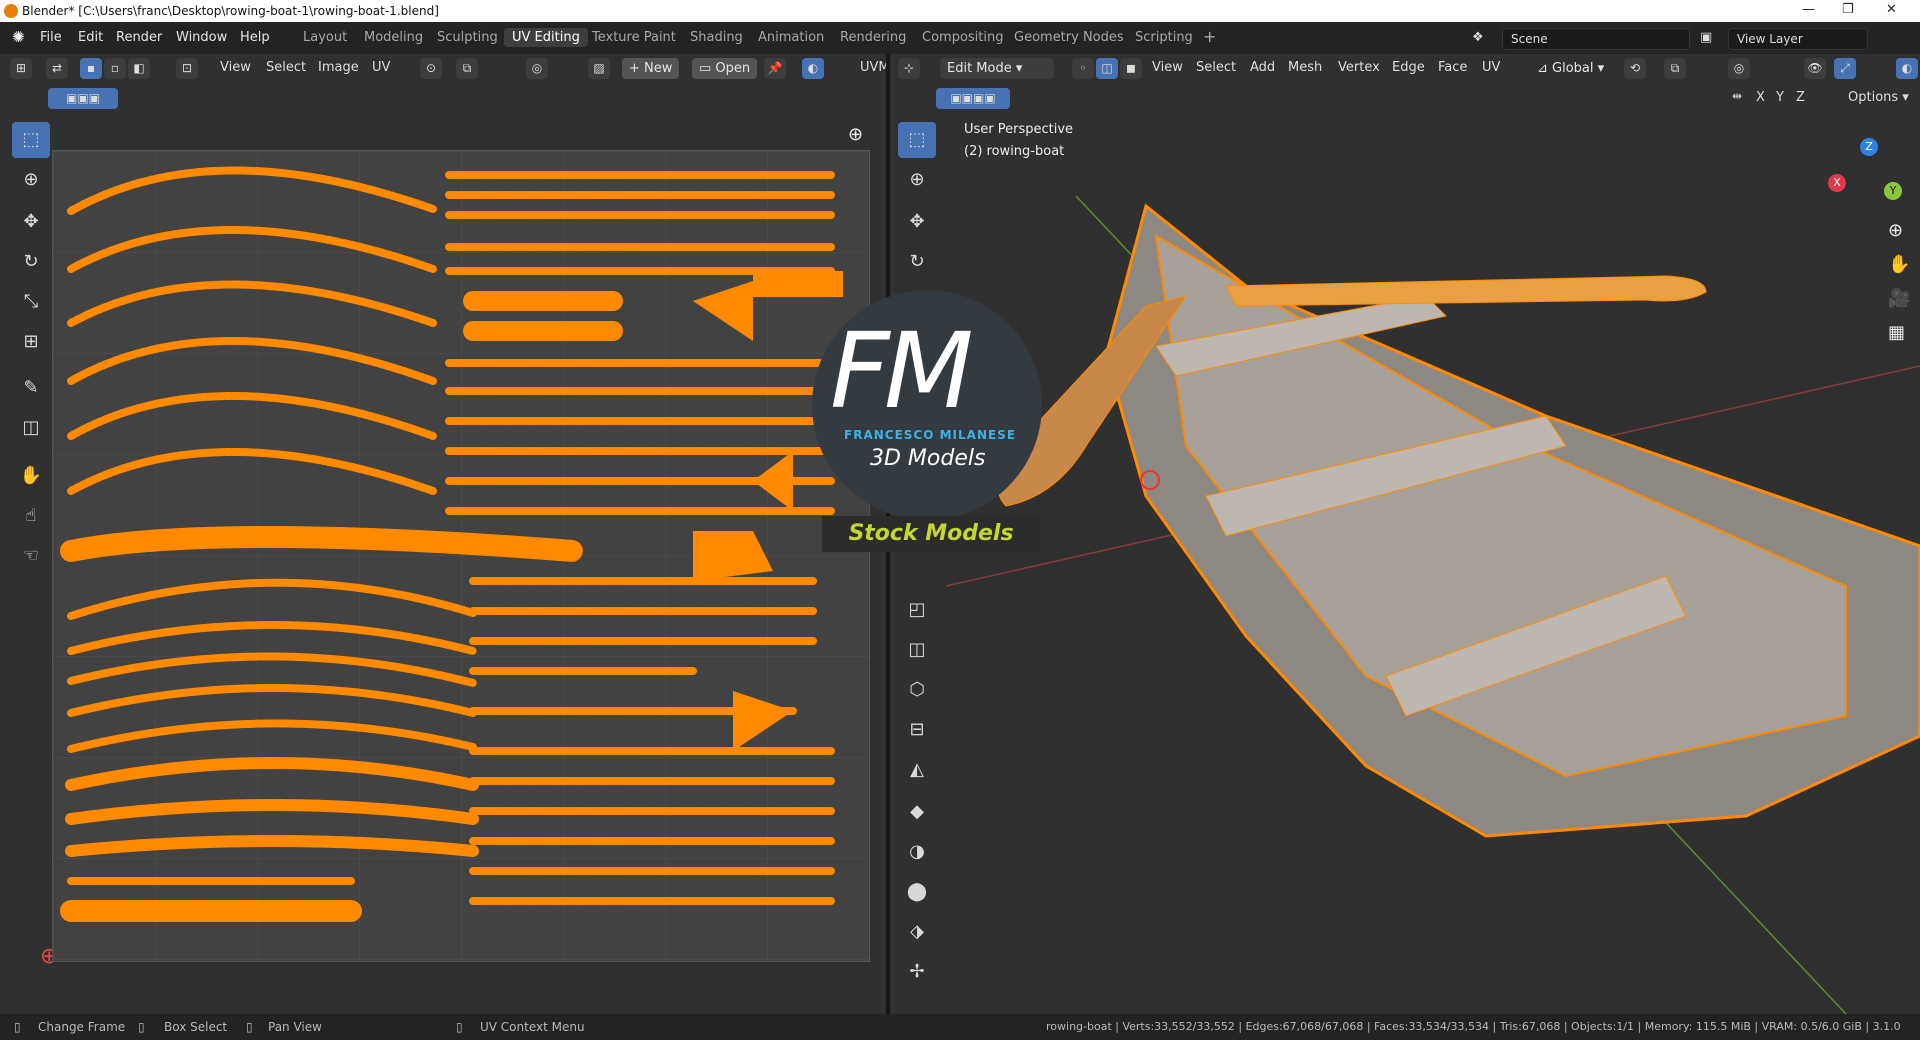  What do you see at coordinates (1478, 37) in the screenshot?
I see `scene-icon: ❖` at bounding box center [1478, 37].